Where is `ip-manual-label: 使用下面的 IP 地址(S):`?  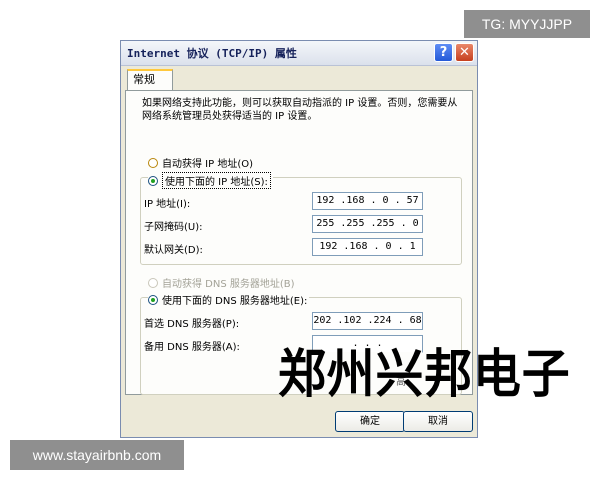
ip-manual-label: 使用下面的 IP 地址(S): is located at coordinates (216, 180).